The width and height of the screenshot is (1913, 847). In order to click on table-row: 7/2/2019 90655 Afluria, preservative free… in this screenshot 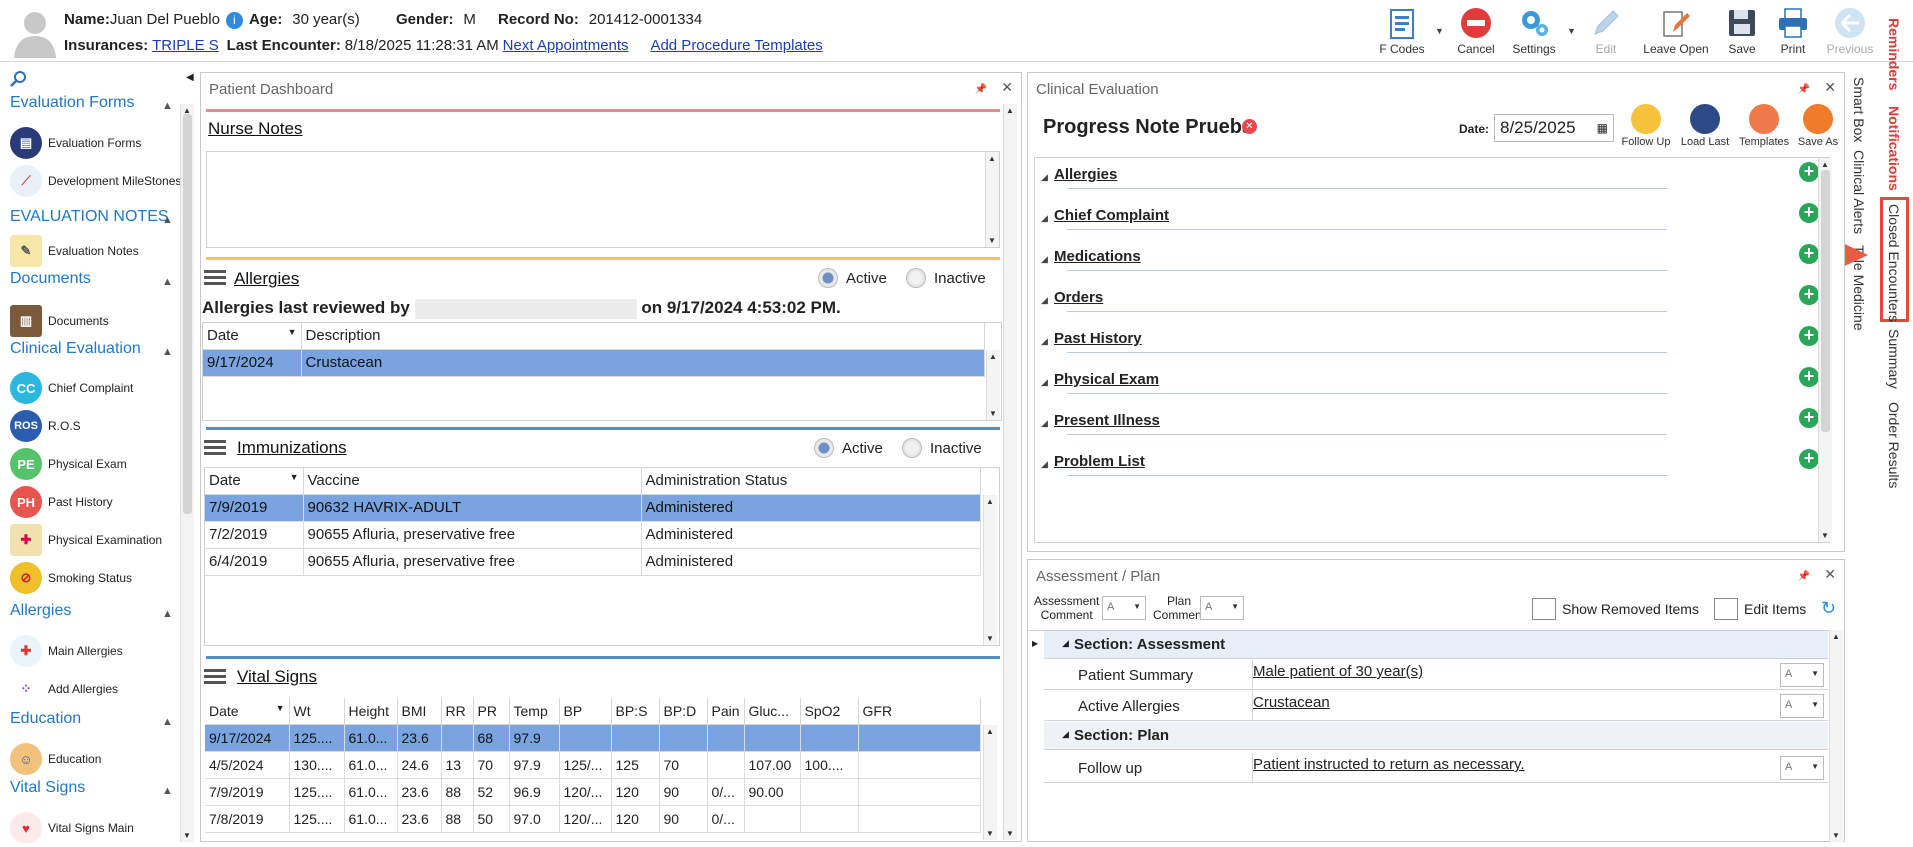, I will do `click(593, 535)`.